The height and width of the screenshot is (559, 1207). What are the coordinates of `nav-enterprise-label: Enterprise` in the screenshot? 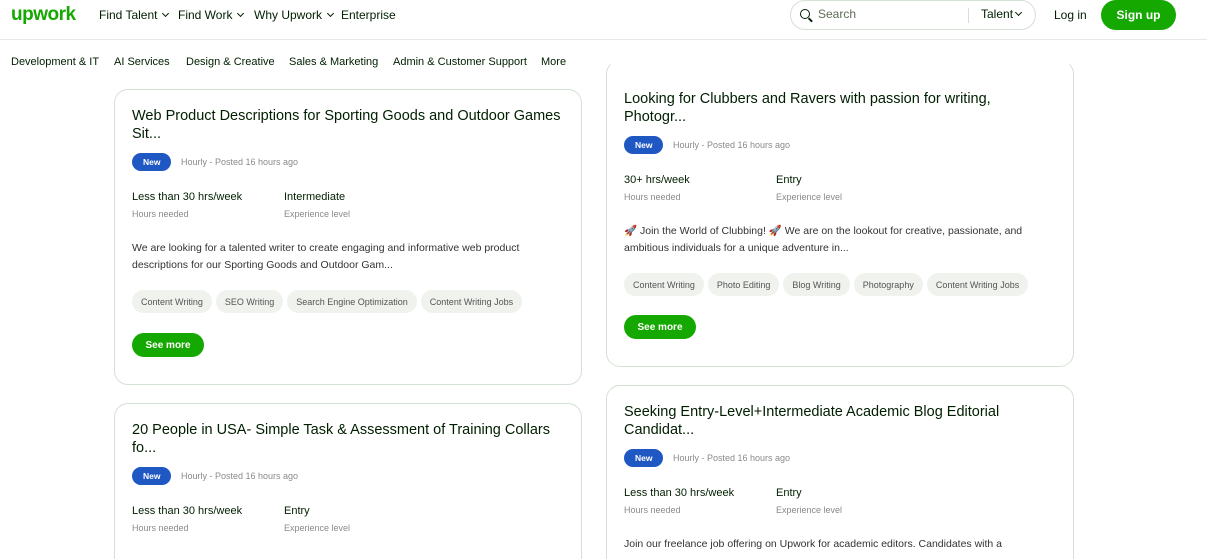 It's located at (368, 15).